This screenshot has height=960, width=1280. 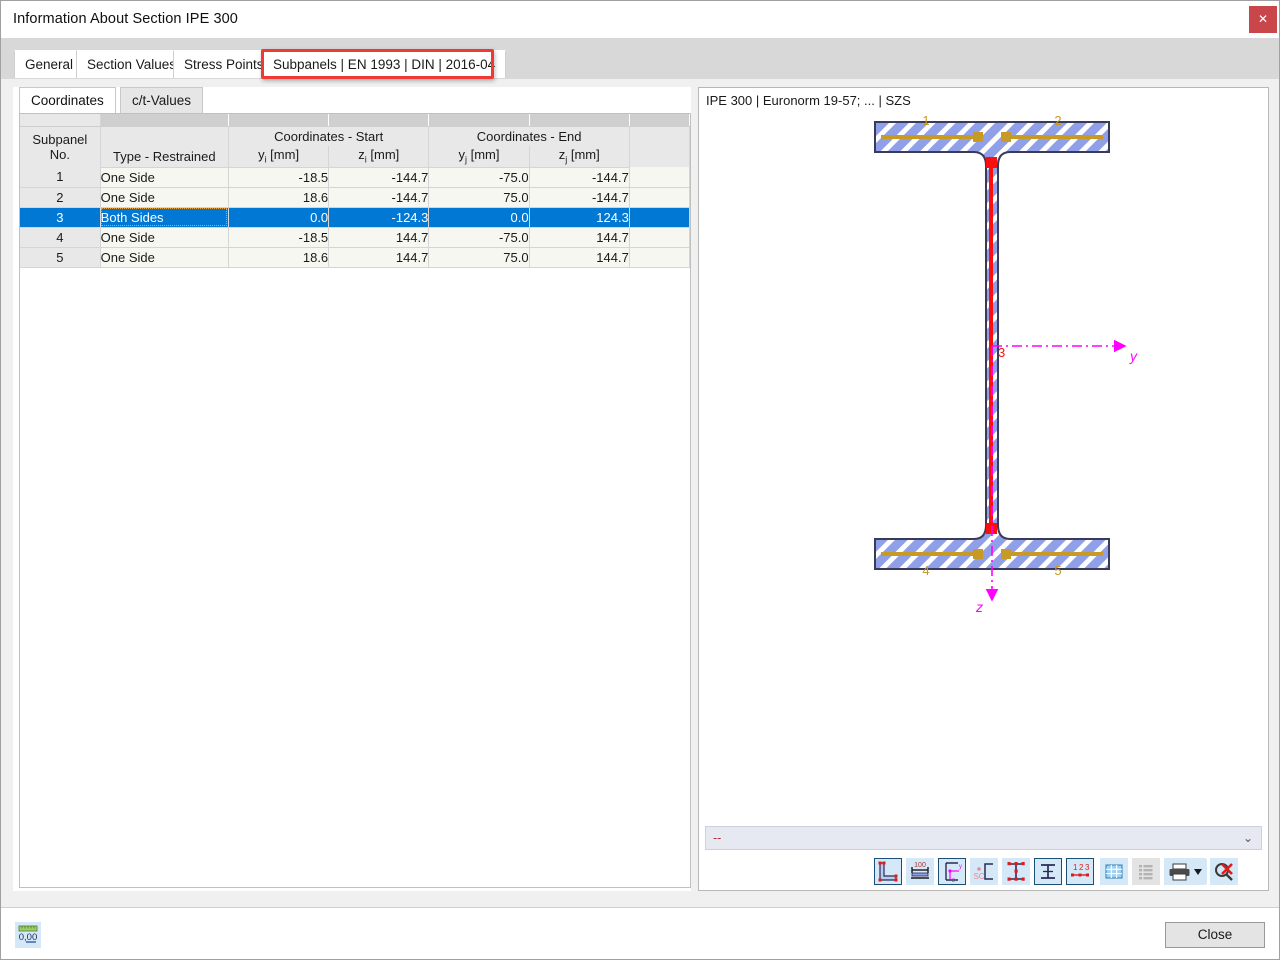 I want to click on grid-button, so click(x=1114, y=871).